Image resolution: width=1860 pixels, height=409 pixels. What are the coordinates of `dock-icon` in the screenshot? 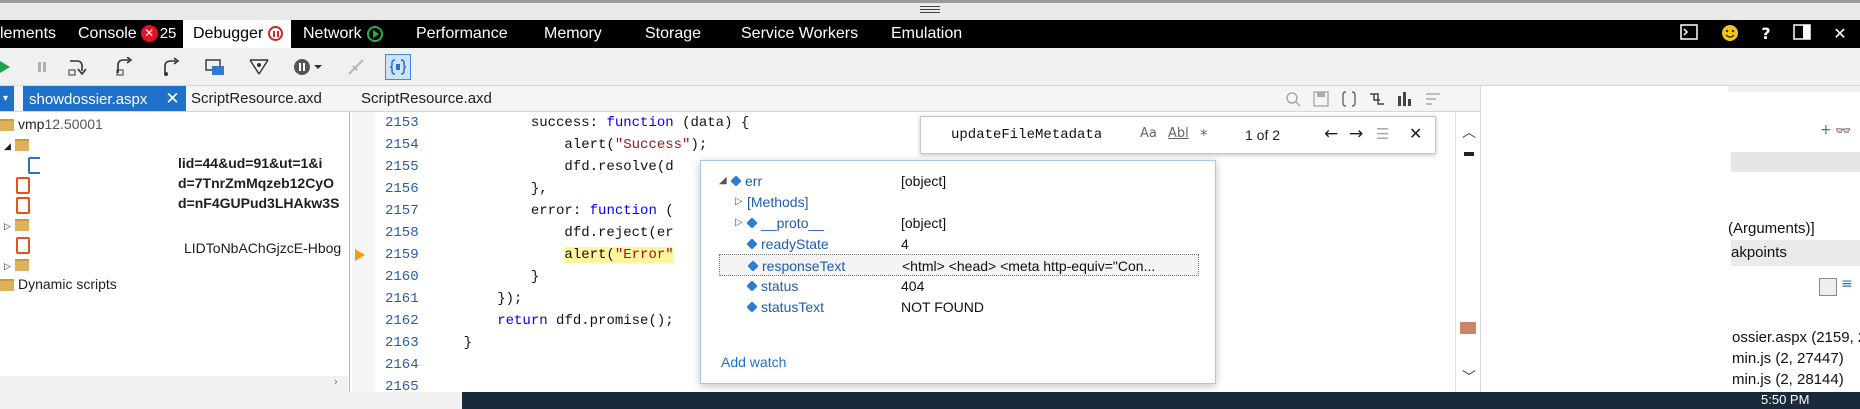 It's located at (1802, 34).